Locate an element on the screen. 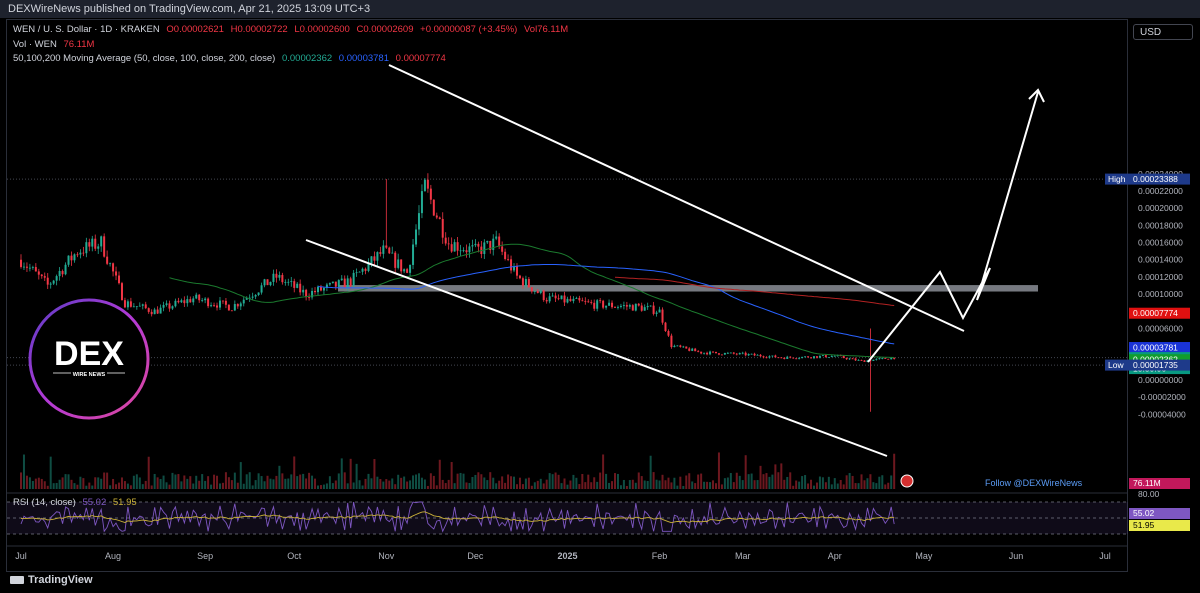 The image size is (1200, 593). currency-selector: USD is located at coordinates (1163, 32).